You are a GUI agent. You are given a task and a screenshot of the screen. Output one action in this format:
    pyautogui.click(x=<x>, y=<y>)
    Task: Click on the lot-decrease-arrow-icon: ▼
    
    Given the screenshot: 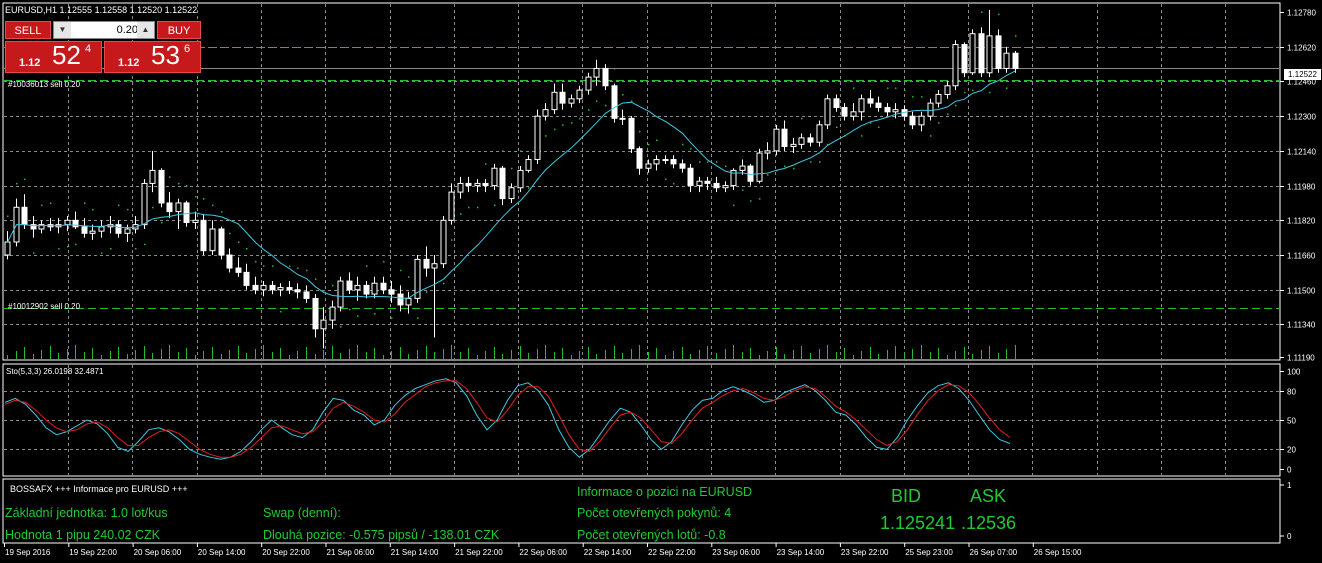 What is the action you would take?
    pyautogui.click(x=62, y=30)
    